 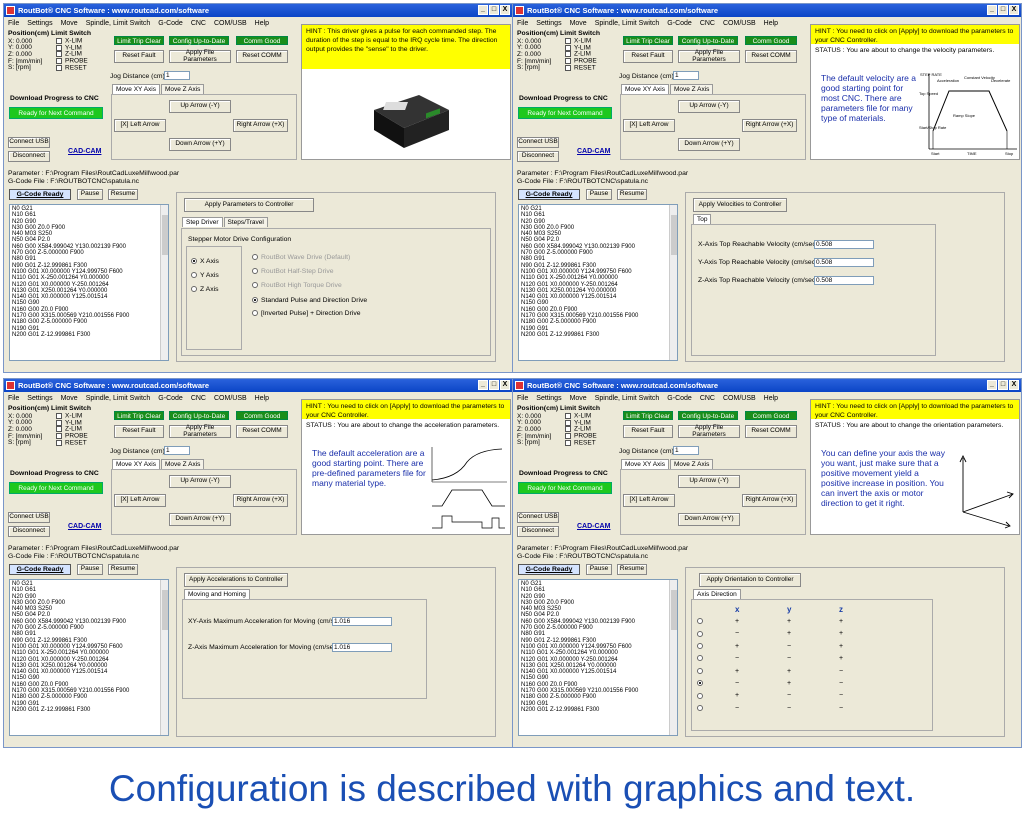 What do you see at coordinates (301, 257) in the screenshot?
I see `drive-option: RoutBot Wave Drive (Default)` at bounding box center [301, 257].